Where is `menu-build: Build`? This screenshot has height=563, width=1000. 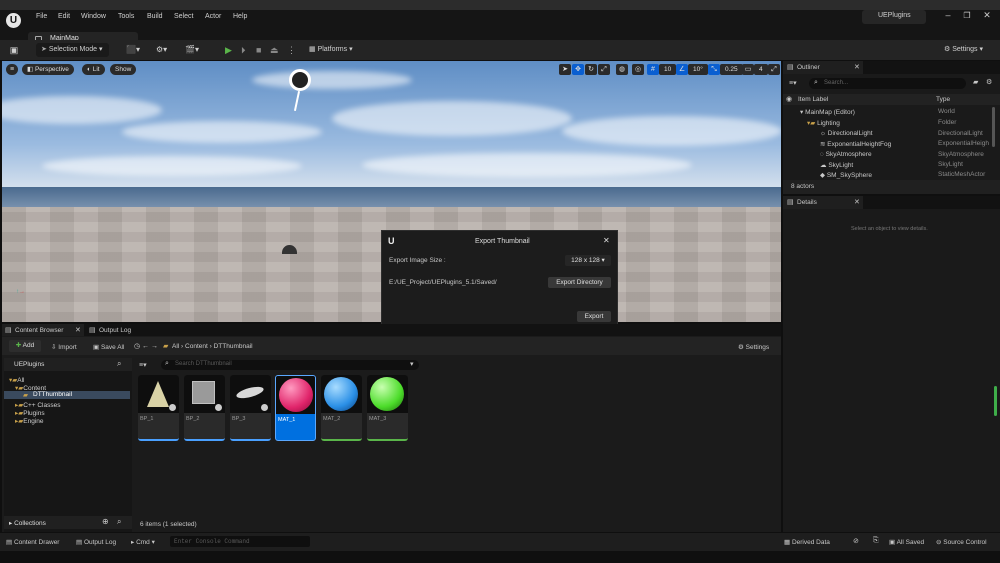
menu-build: Build is located at coordinates (155, 17).